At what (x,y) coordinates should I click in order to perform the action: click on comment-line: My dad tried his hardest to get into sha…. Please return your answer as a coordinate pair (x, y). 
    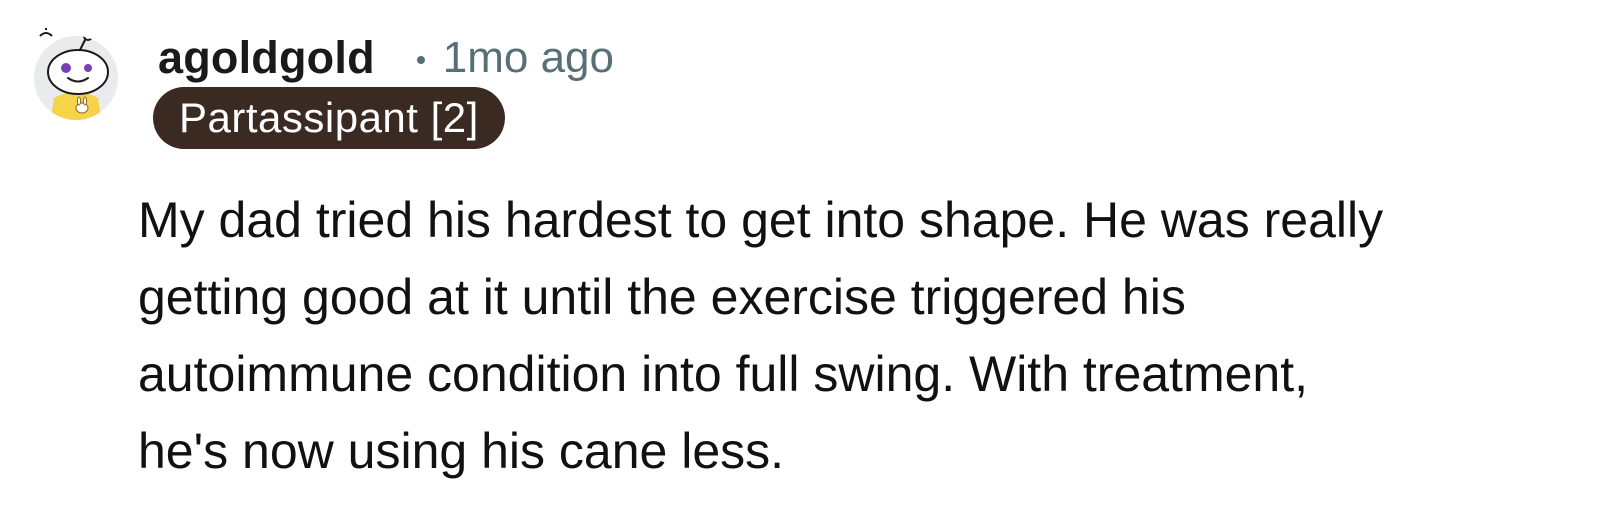
    Looking at the image, I should click on (761, 220).